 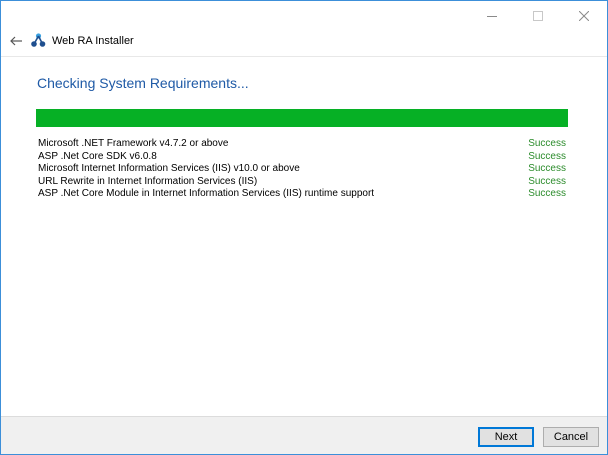 I want to click on window-title: Web RA Installer, so click(x=93, y=41).